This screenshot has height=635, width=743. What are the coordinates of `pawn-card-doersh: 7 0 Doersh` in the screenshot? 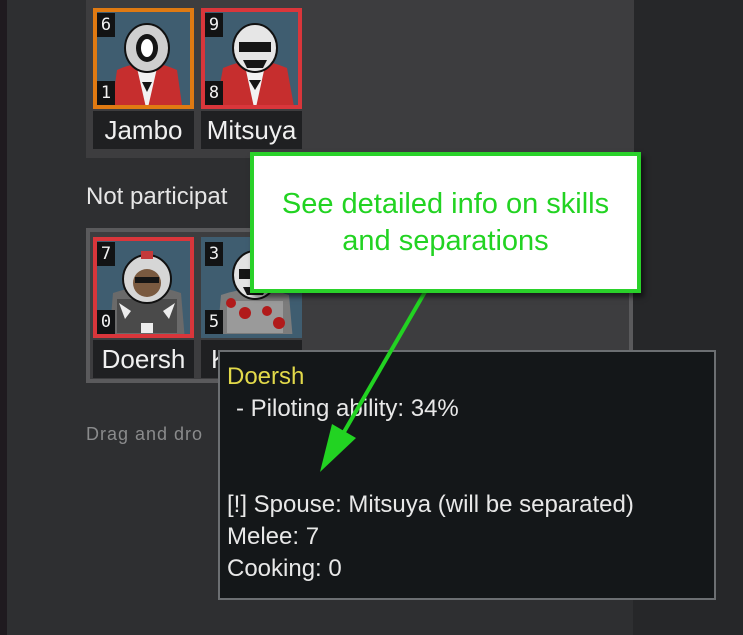 It's located at (143, 308).